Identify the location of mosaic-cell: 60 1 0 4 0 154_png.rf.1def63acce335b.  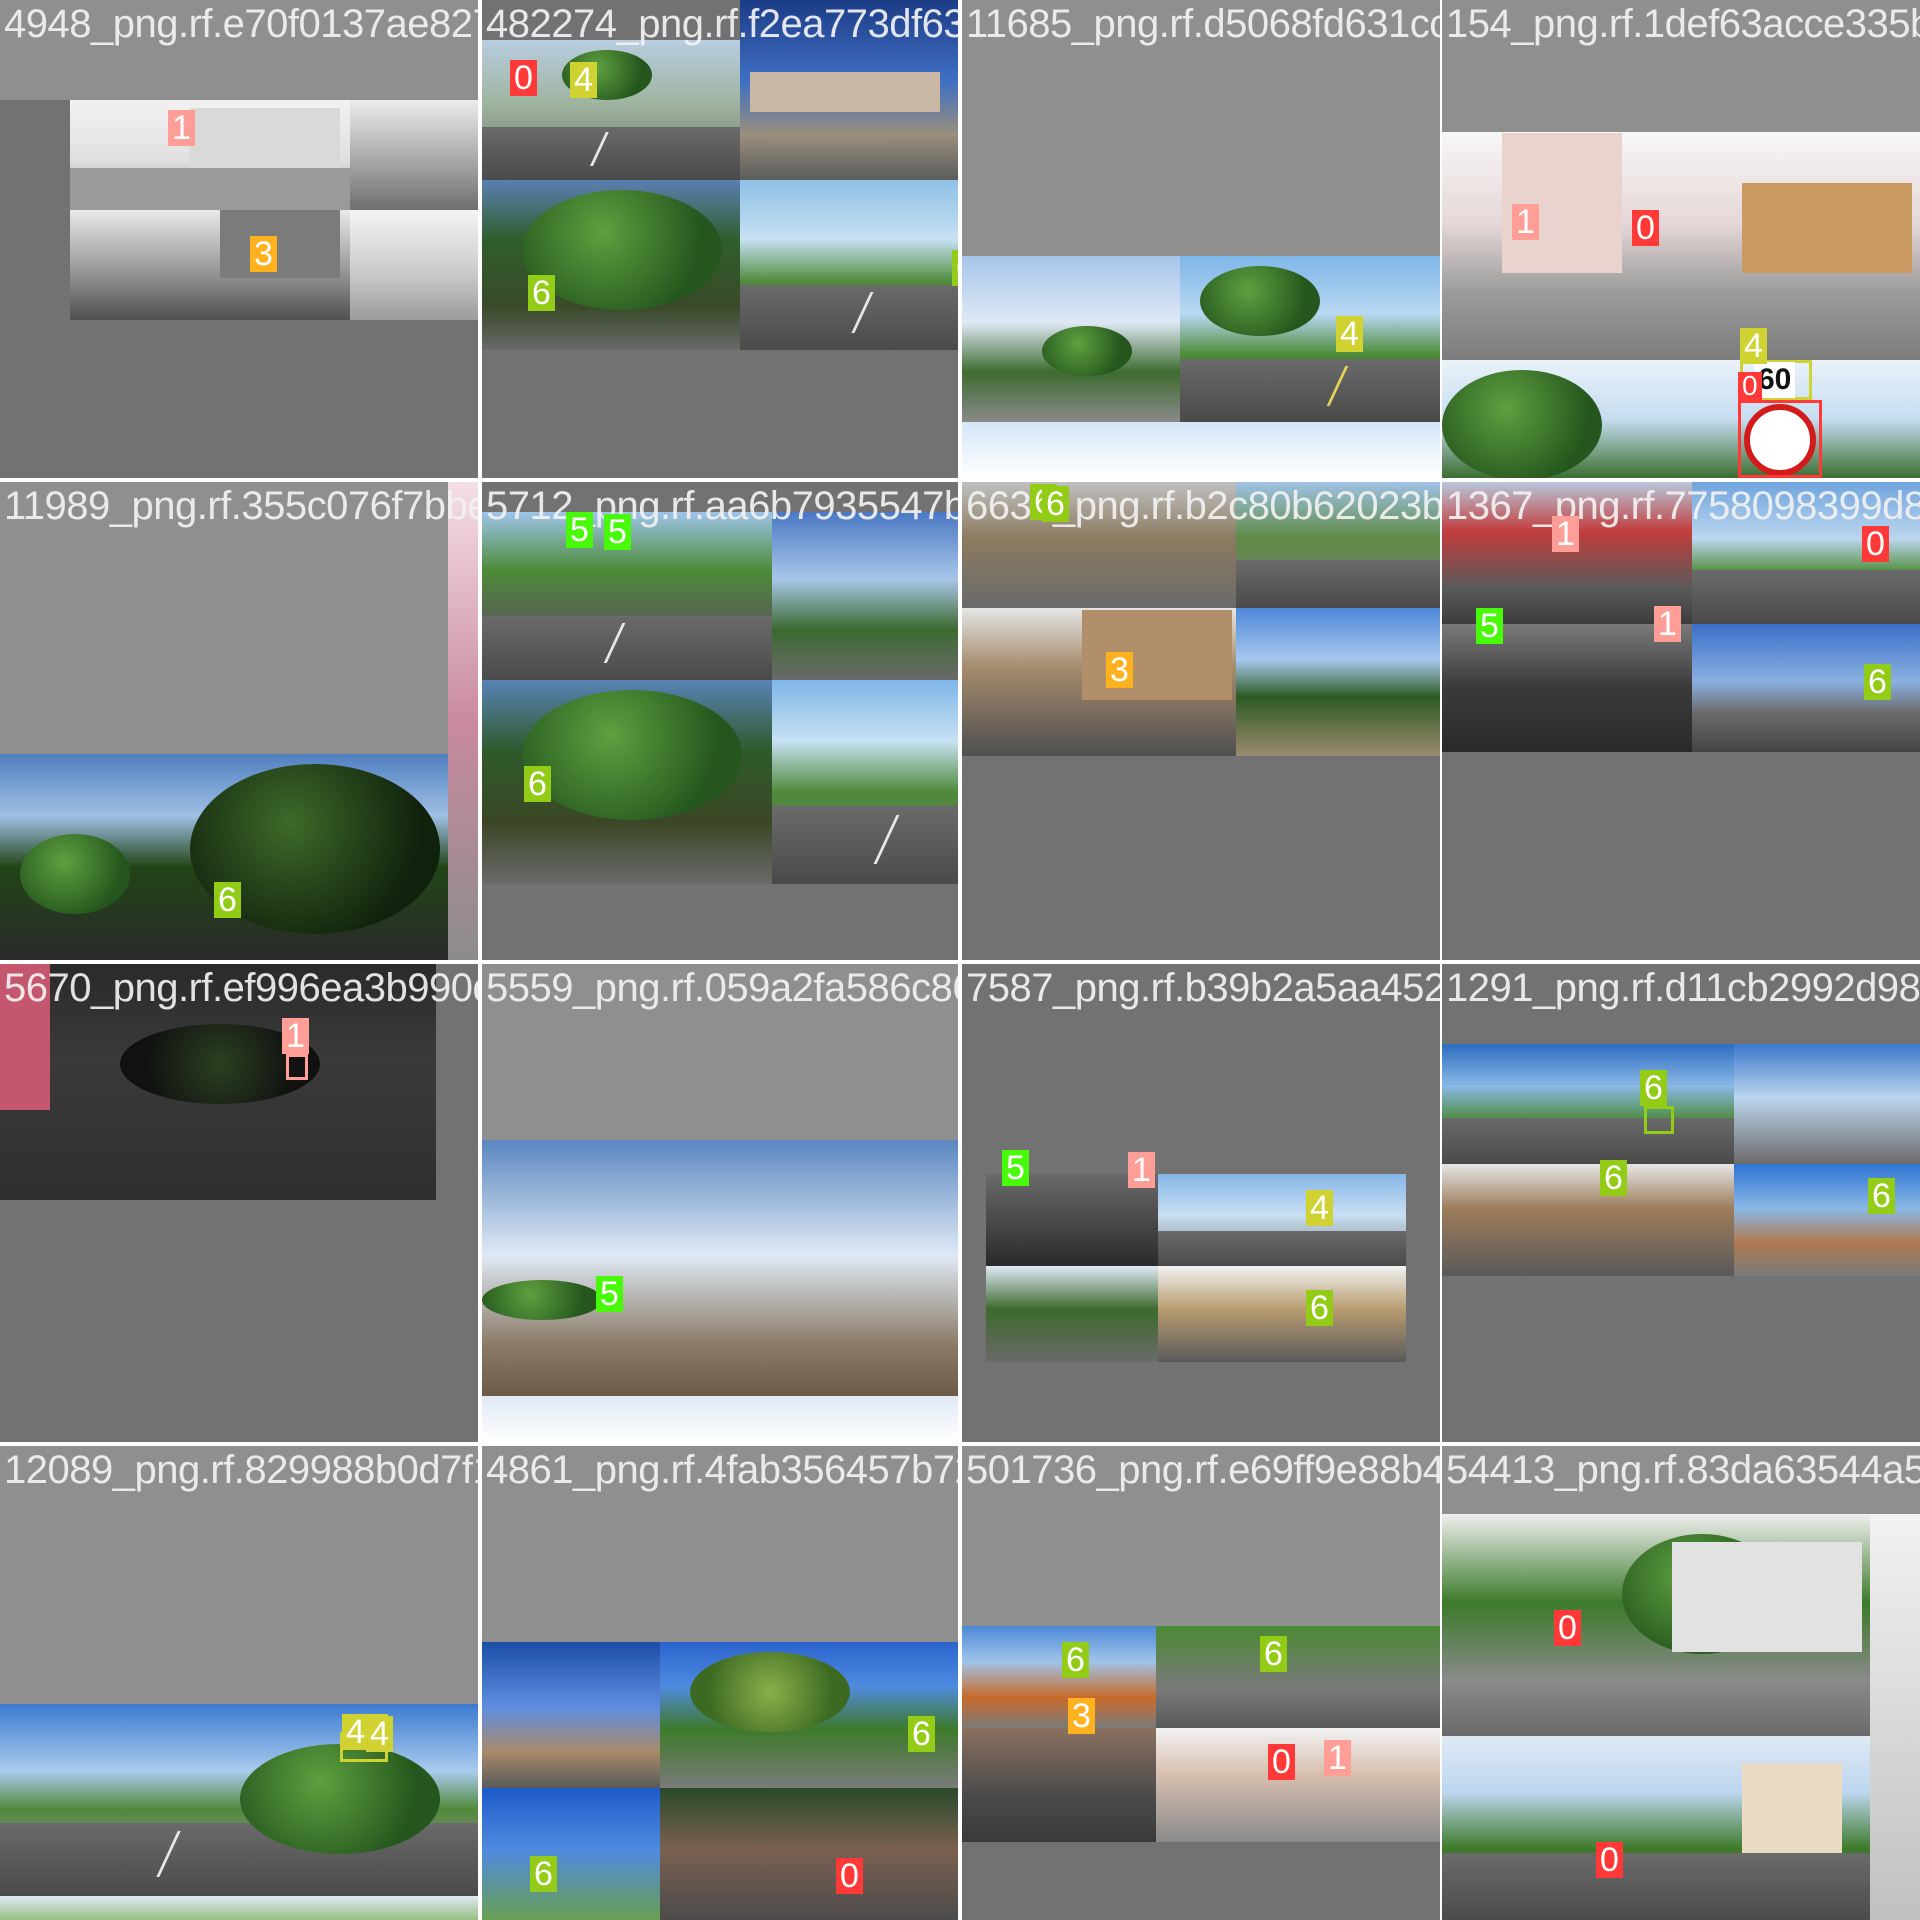
(1681, 239).